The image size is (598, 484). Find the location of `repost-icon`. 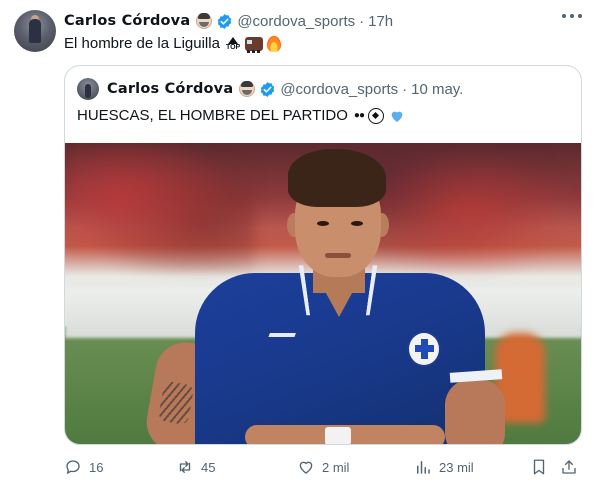

repost-icon is located at coordinates (185, 467).